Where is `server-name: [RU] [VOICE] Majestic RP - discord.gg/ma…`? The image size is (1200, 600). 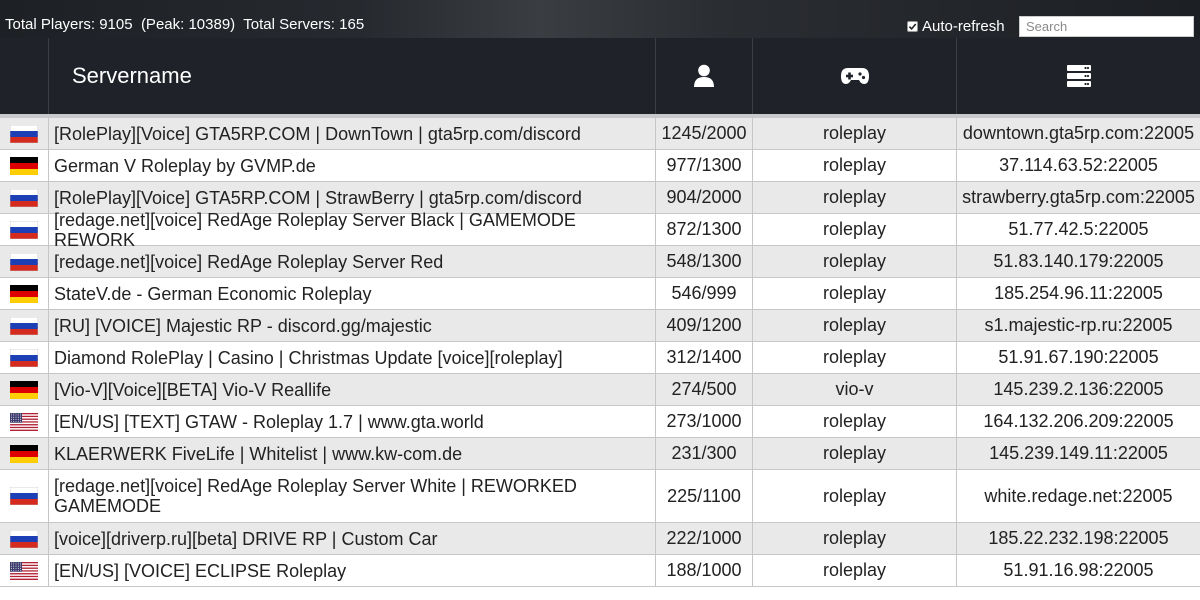 server-name: [RU] [VOICE] Majestic RP - discord.gg/ma… is located at coordinates (352, 325).